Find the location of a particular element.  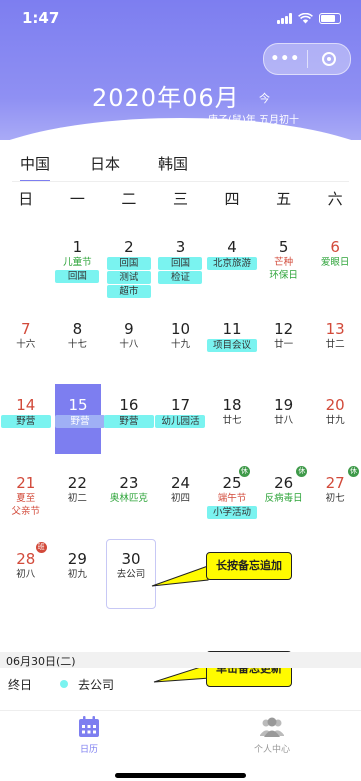

day-memo-text: 去公司 is located at coordinates (131, 574).